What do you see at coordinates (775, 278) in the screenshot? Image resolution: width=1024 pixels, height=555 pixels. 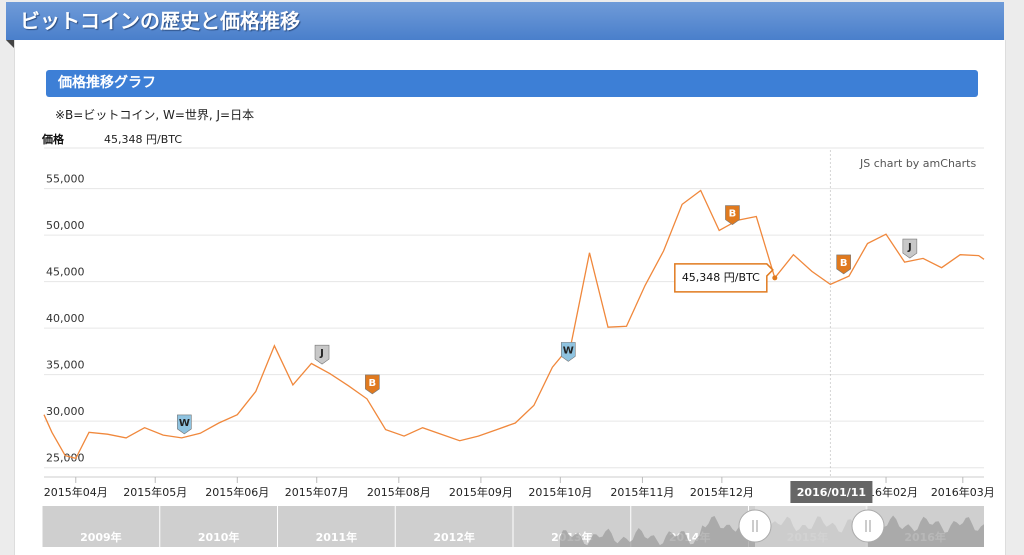 I see `tooltip-point` at bounding box center [775, 278].